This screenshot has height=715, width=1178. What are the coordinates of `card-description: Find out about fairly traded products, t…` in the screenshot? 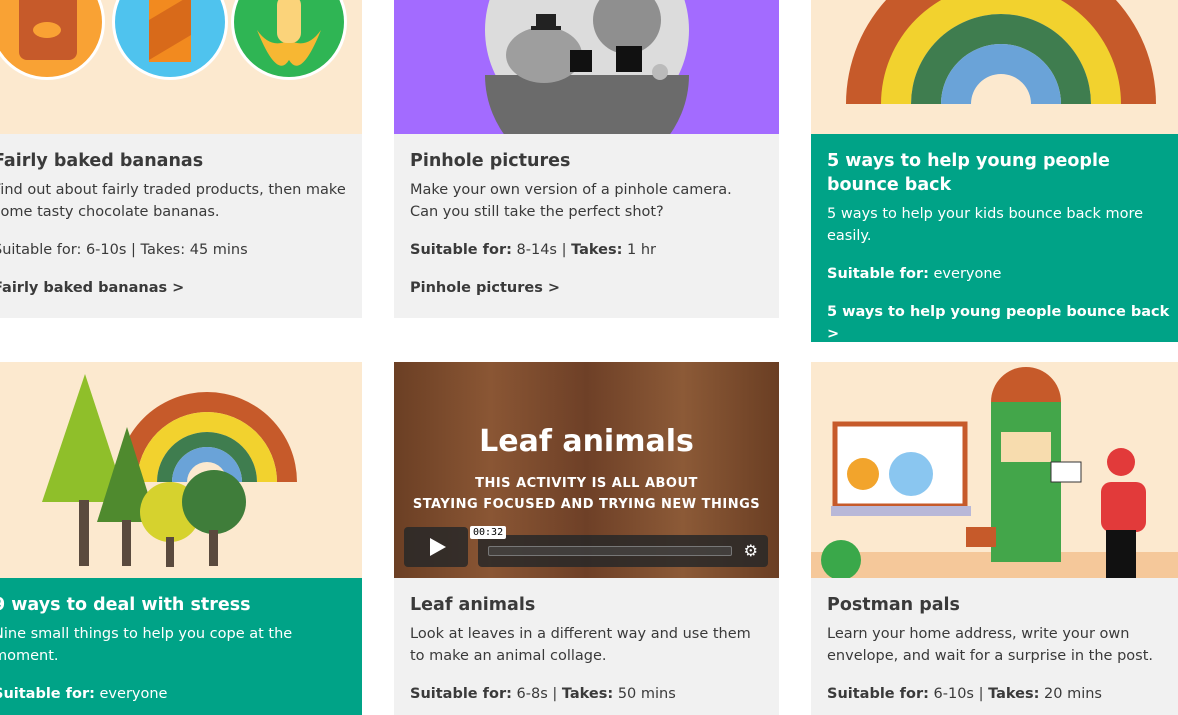 It's located at (173, 201).